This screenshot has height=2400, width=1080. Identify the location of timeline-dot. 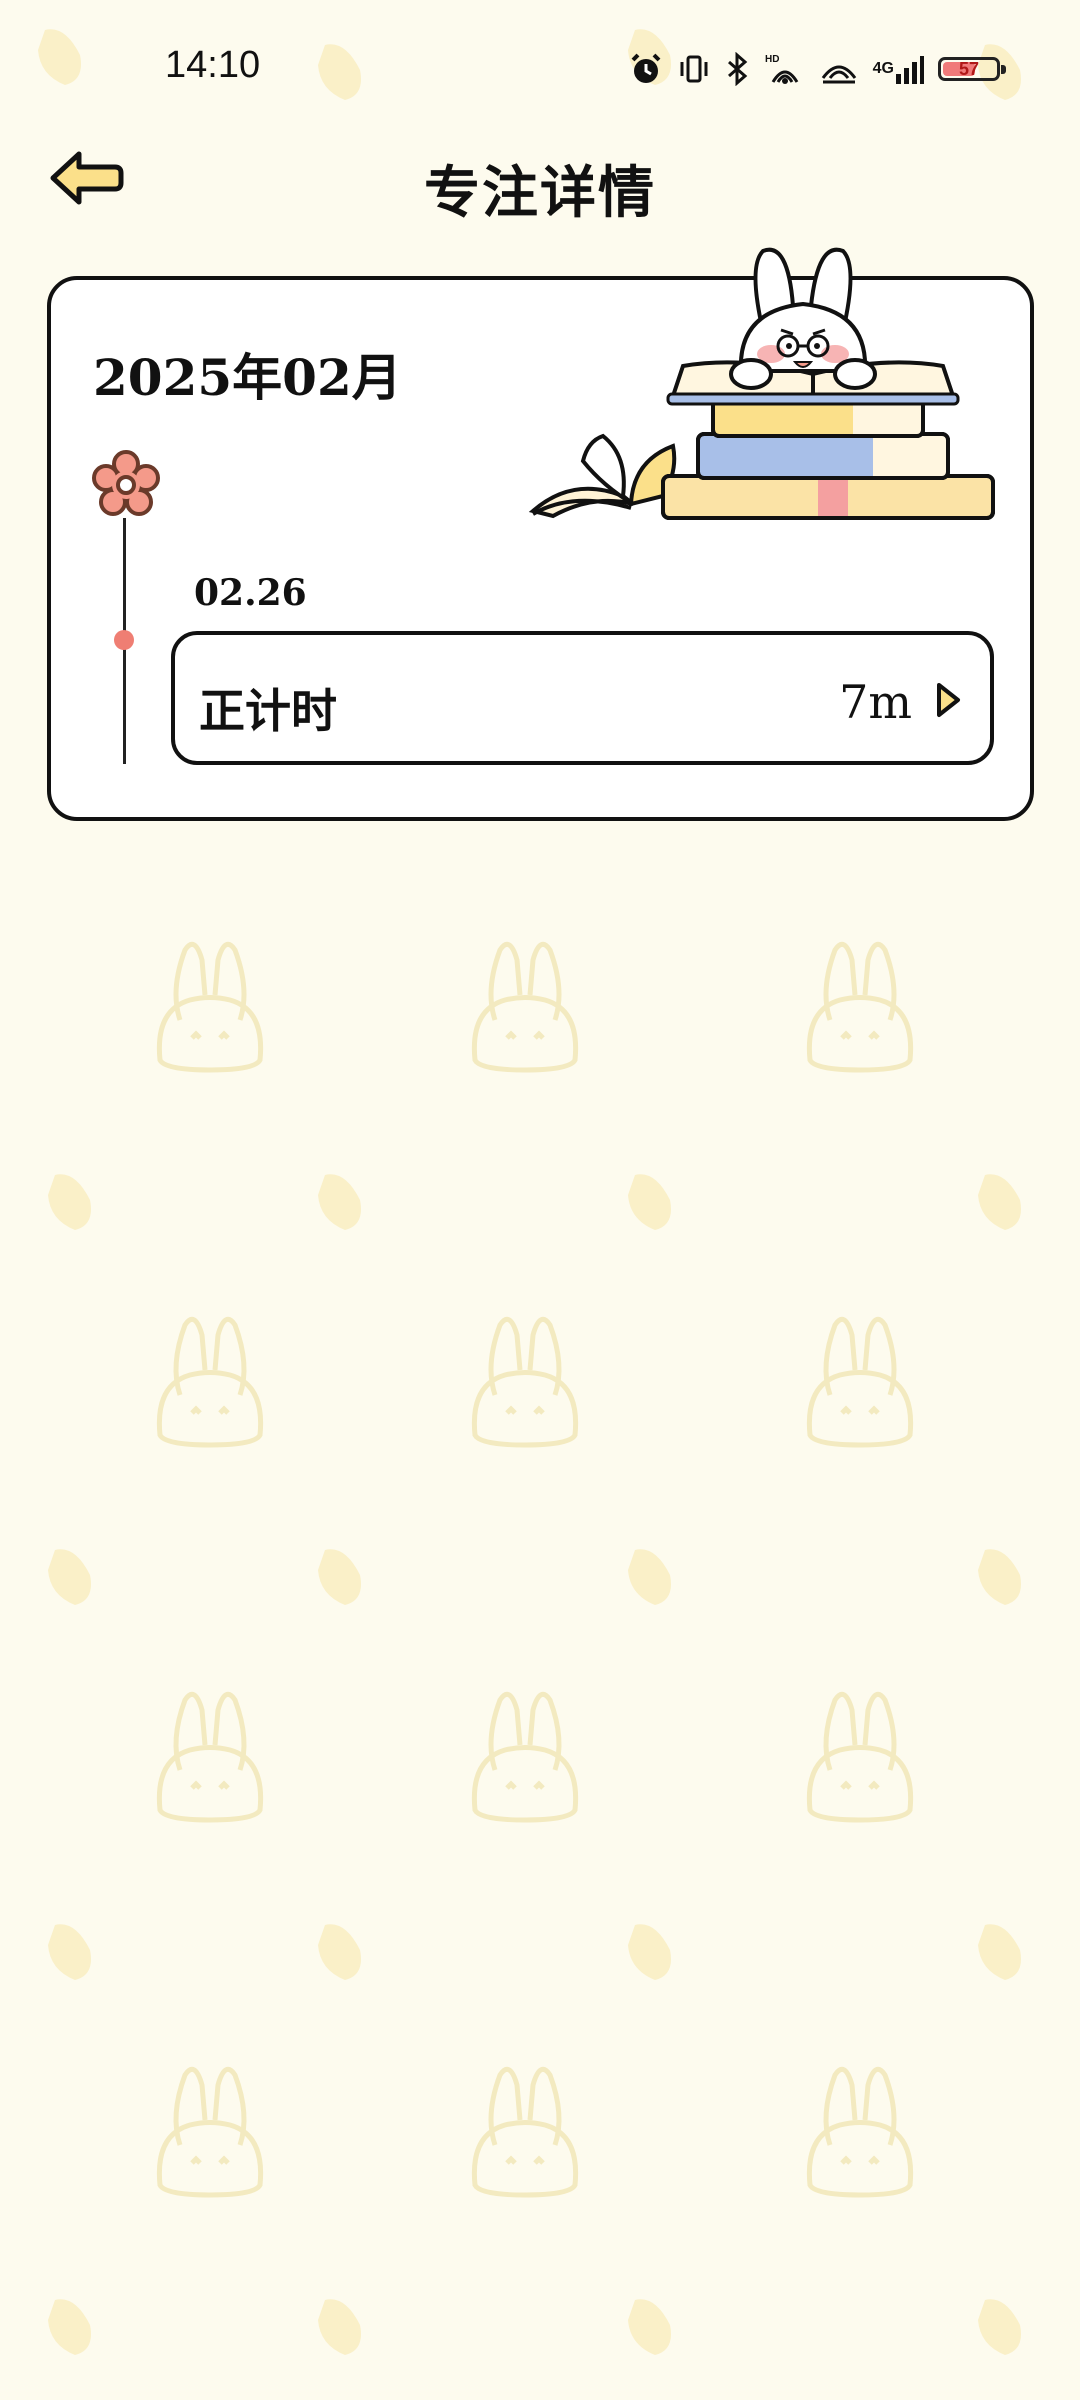
(124, 640).